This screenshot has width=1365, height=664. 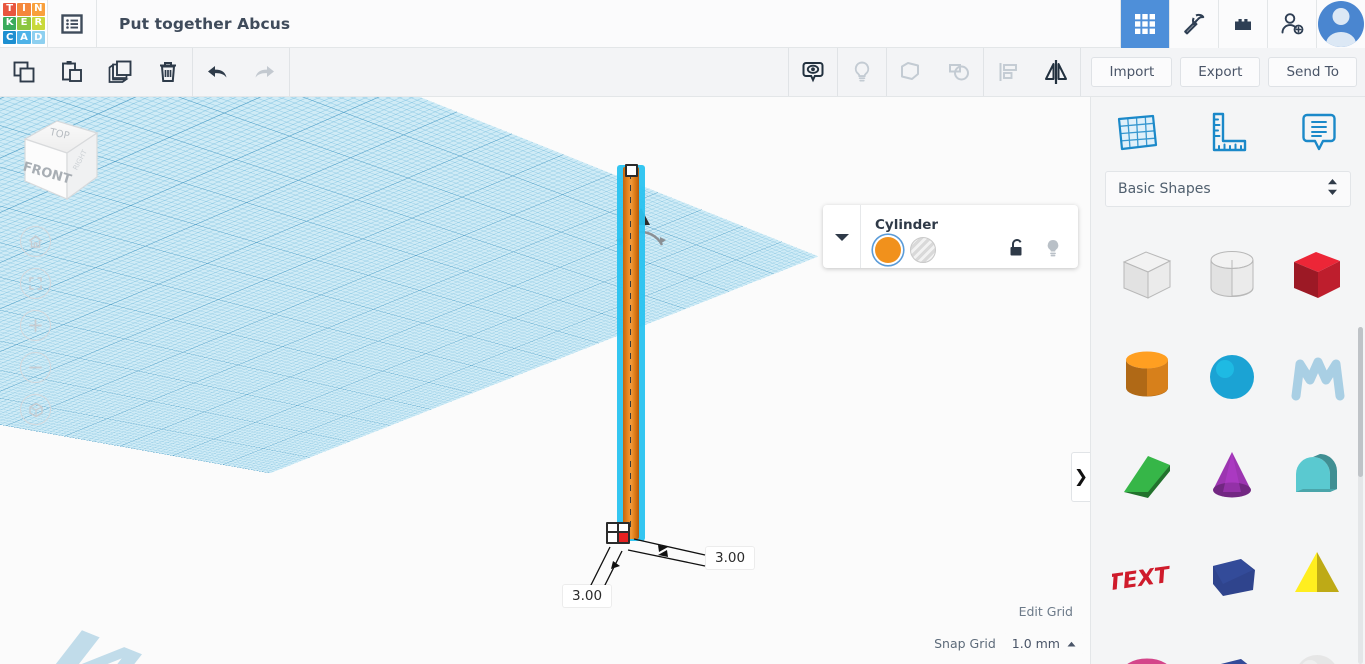 I want to click on shape-wedge, so click(x=1147, y=475).